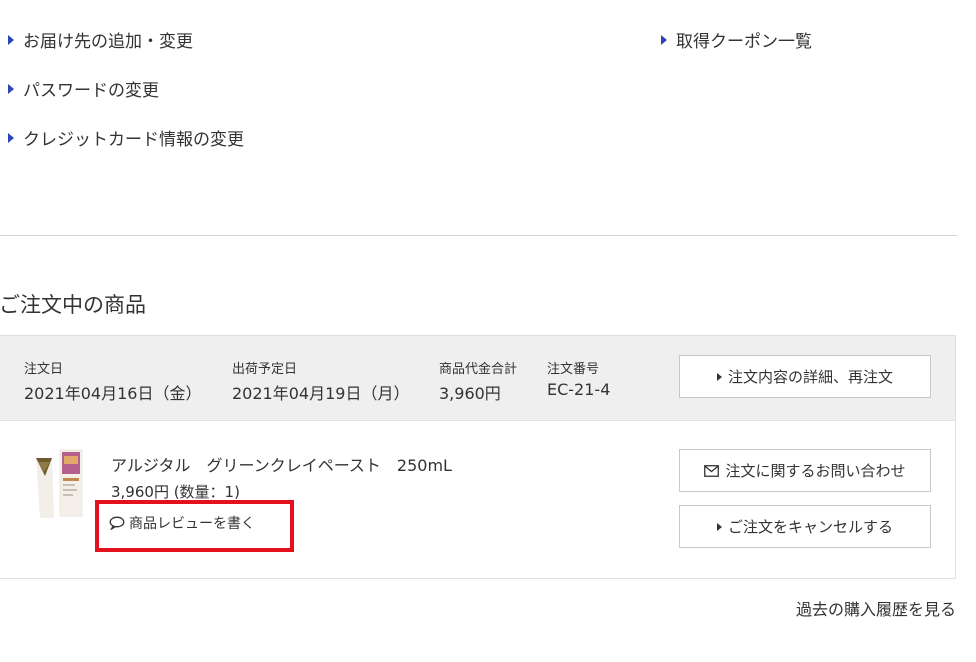  What do you see at coordinates (321, 393) in the screenshot?
I see `ship-date-value: 2021年04月19日（月）` at bounding box center [321, 393].